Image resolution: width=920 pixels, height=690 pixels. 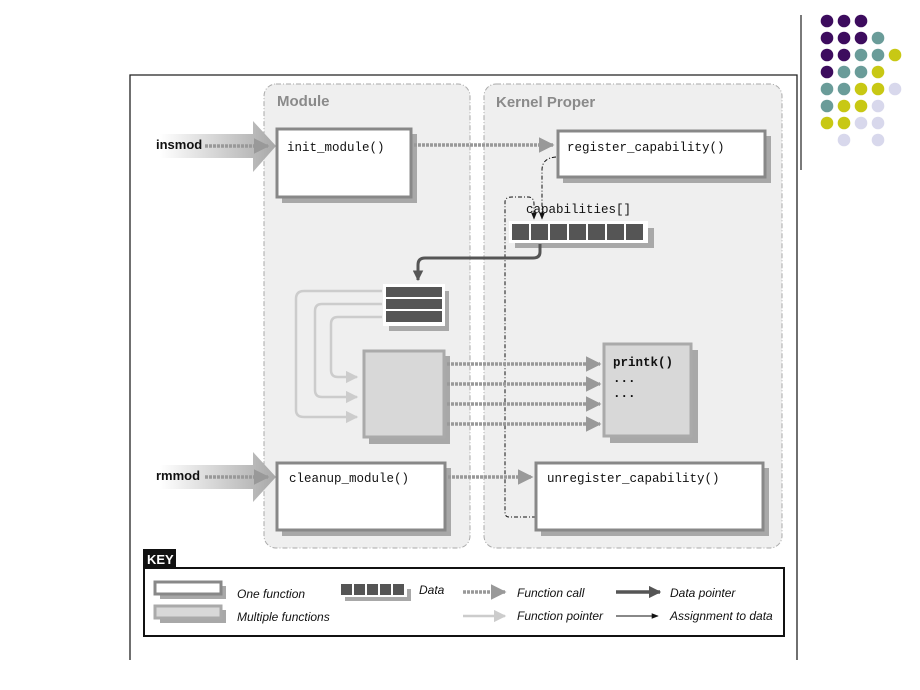 I want to click on cleanup-module-label: cleanup_module(), so click(x=349, y=479).